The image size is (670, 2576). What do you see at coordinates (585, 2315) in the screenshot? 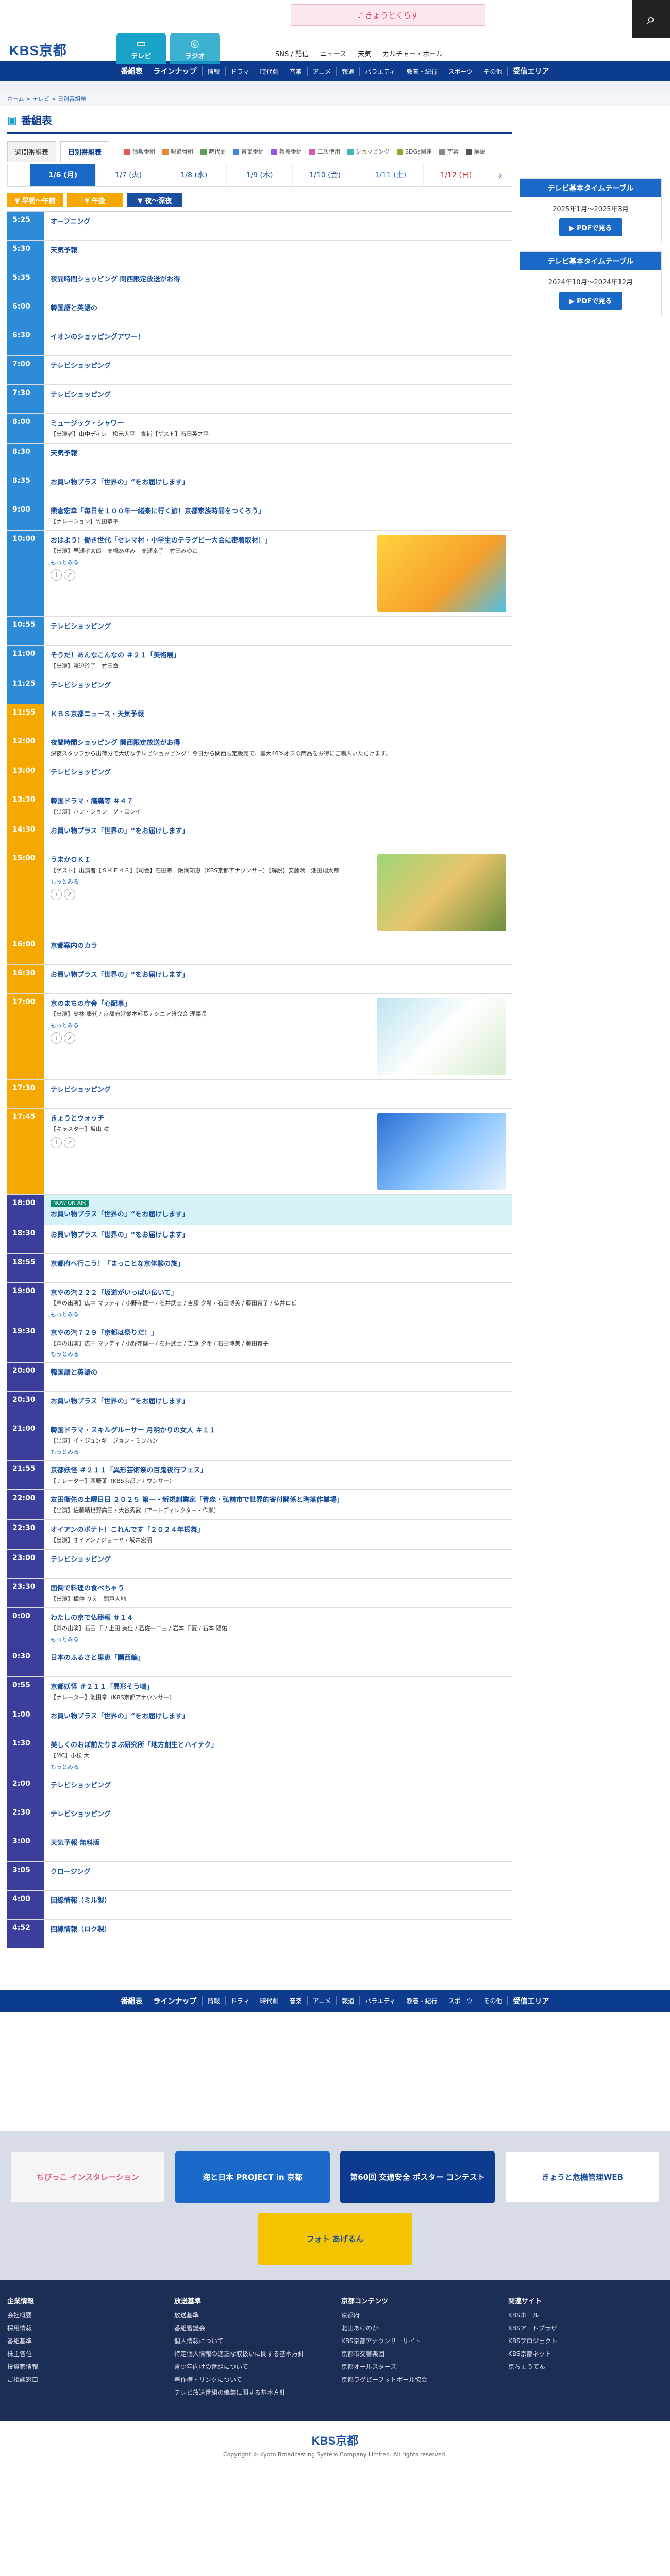
I see `footer-link: KBSホール` at bounding box center [585, 2315].